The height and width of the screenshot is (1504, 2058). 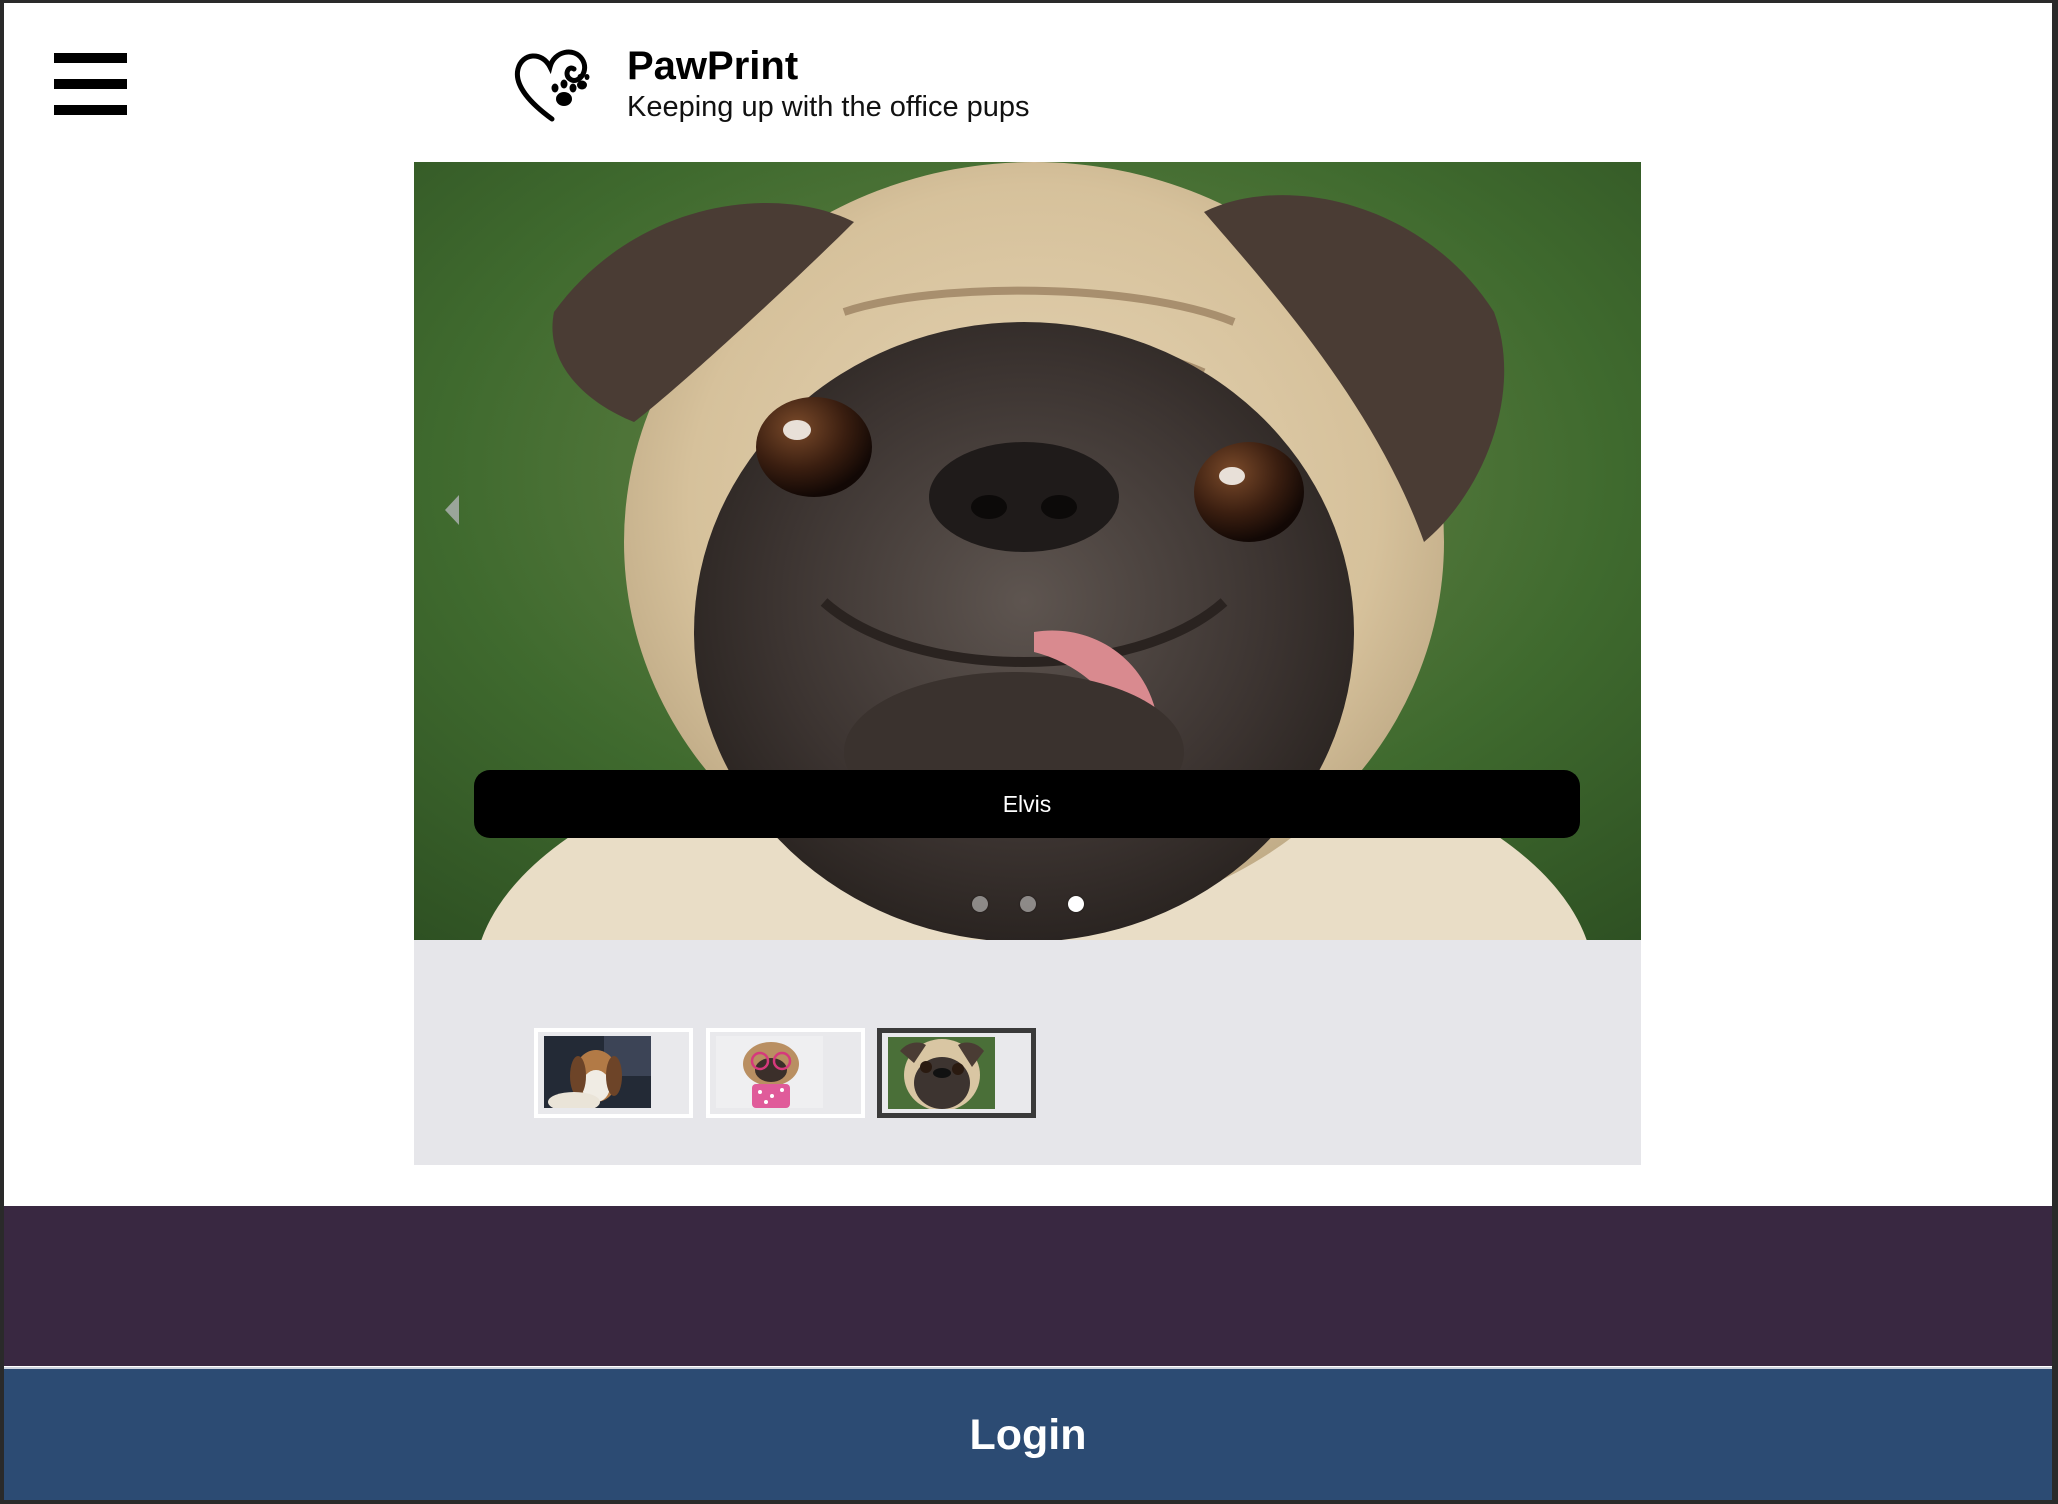 I want to click on footer-band, so click(x=1028, y=1286).